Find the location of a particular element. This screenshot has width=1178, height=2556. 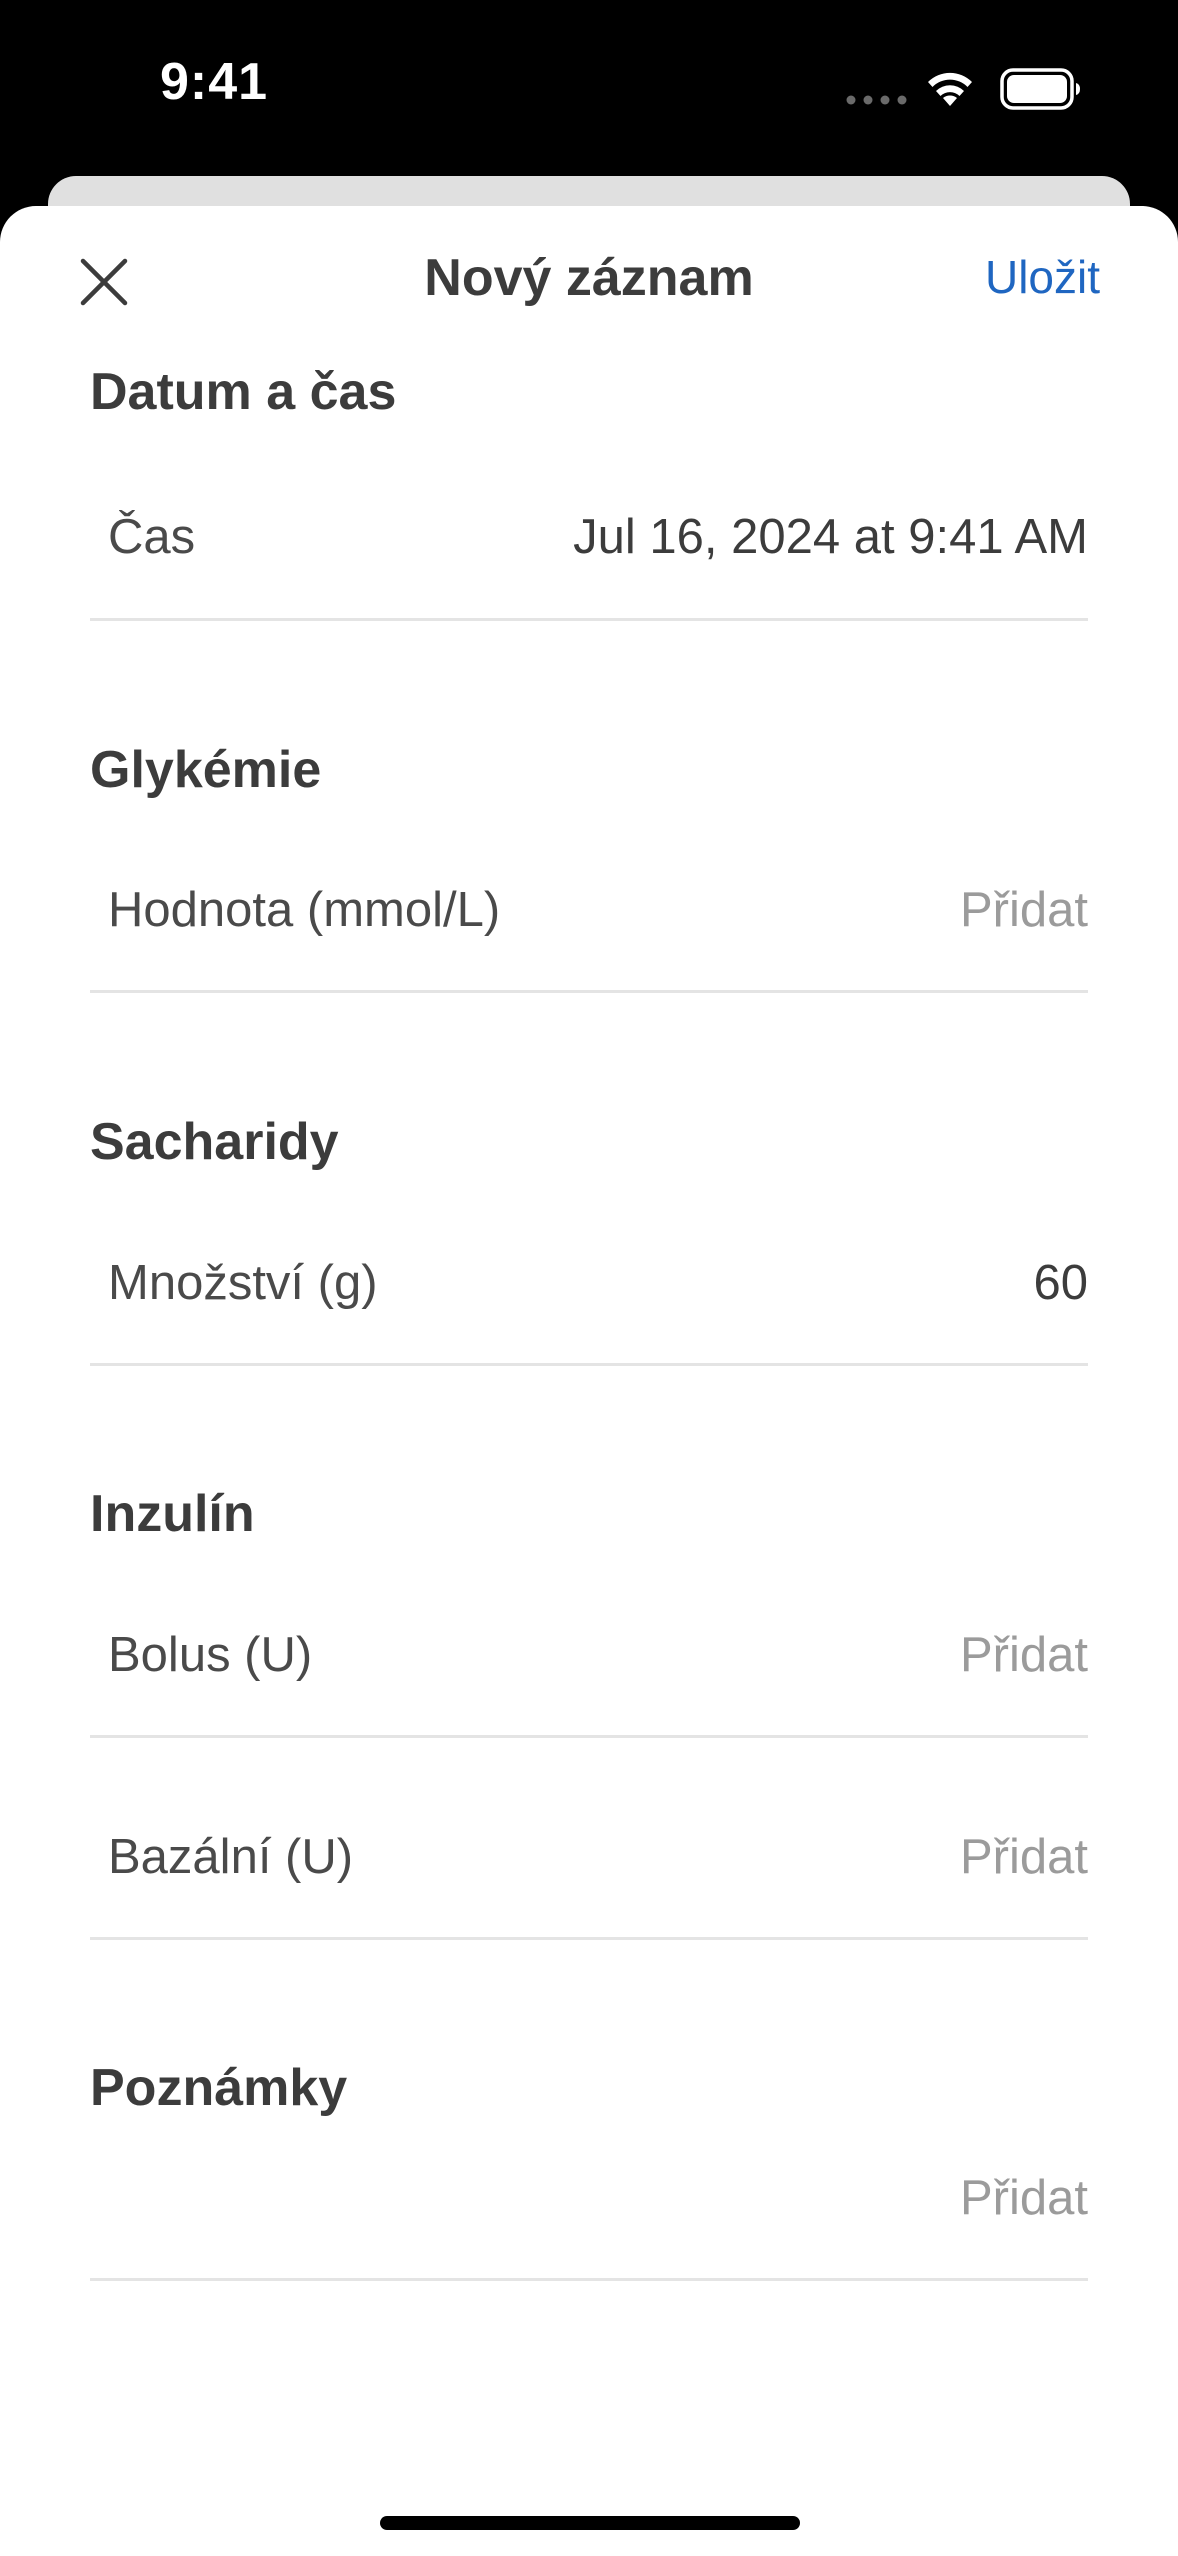

time-value: Jul 16, 2024 at 9:41 AM is located at coordinates (830, 537).